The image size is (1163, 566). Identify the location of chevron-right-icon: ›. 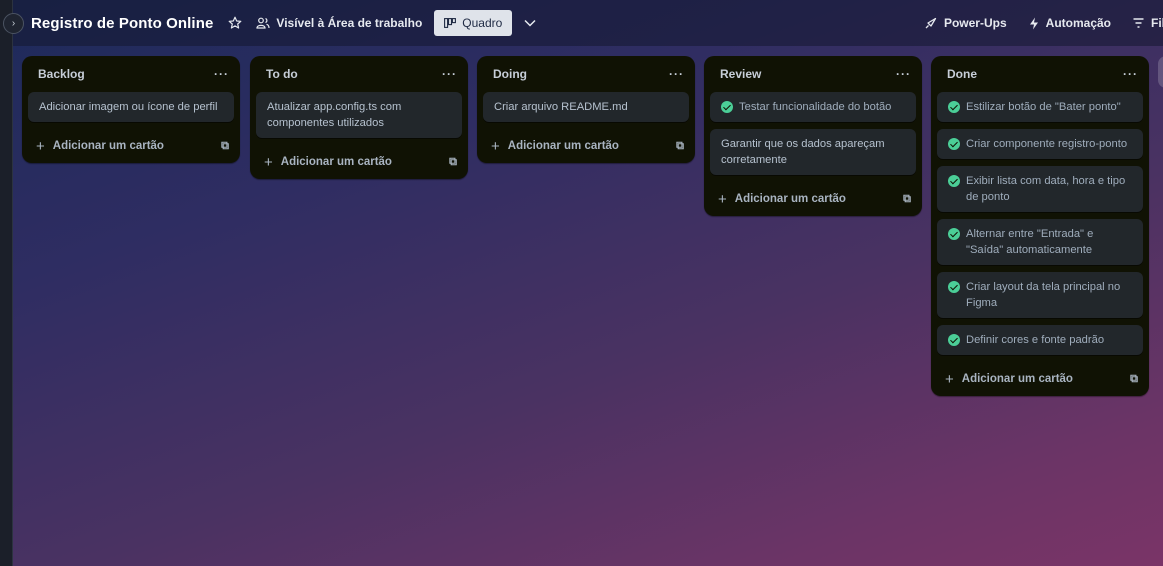
(13, 23).